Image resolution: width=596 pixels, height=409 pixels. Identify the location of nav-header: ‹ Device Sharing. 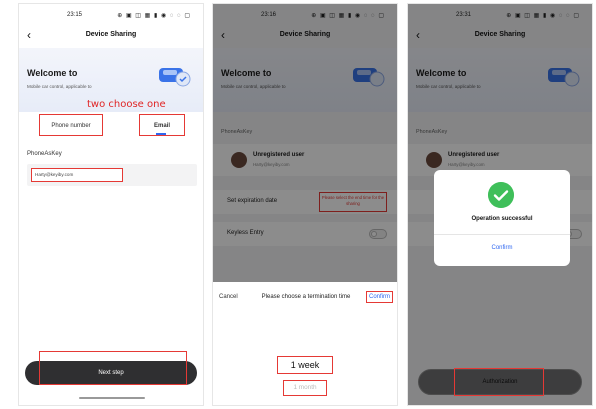
(111, 35).